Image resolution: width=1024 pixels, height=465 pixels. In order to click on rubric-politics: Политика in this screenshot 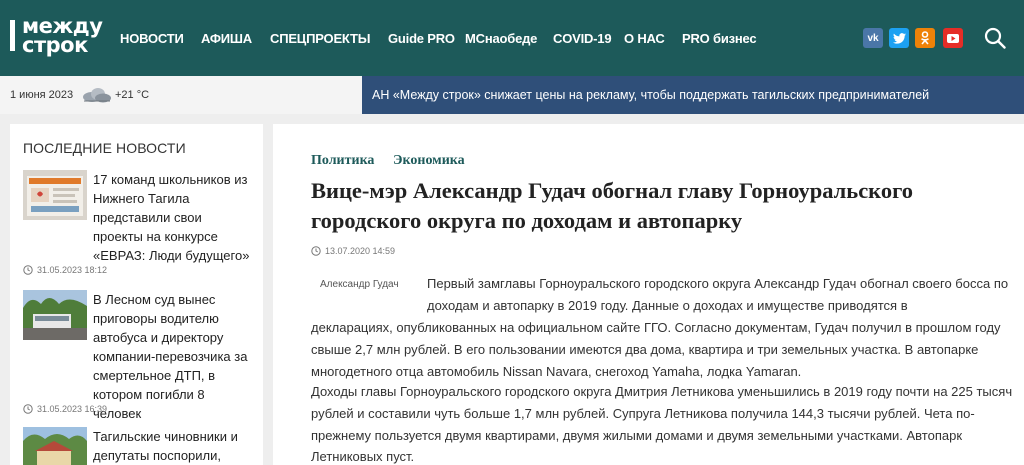, I will do `click(342, 161)`.